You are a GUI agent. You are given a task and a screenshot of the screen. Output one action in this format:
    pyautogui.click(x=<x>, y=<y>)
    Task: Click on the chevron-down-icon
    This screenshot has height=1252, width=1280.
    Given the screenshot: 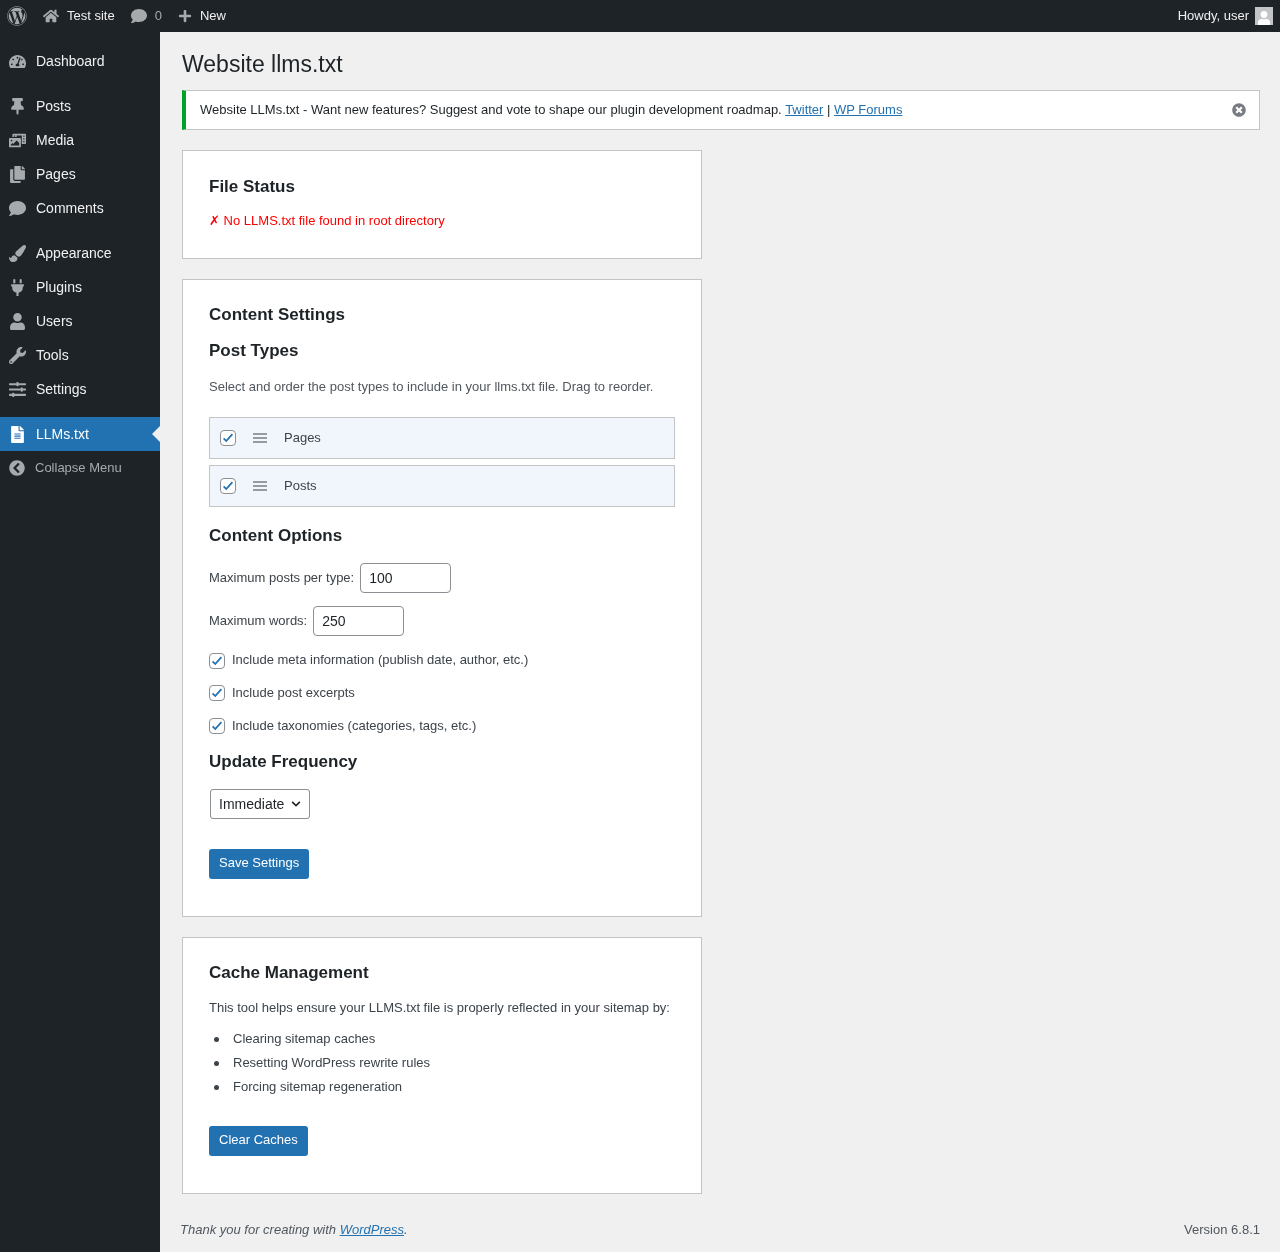 What is the action you would take?
    pyautogui.click(x=296, y=803)
    